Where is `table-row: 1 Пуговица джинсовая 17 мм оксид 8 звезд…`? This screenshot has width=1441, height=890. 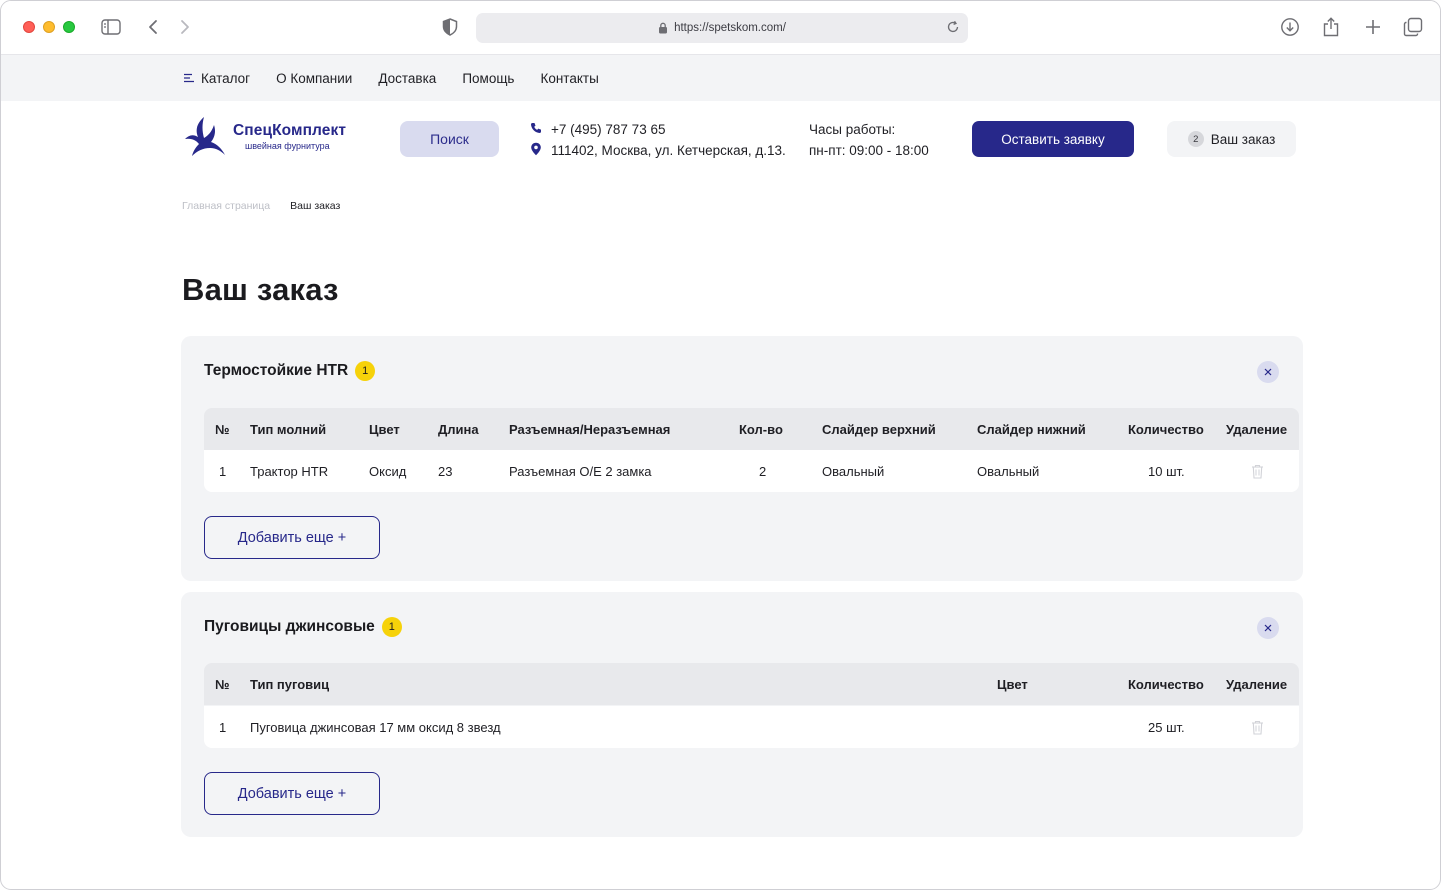
table-row: 1 Пуговица джинсовая 17 мм оксид 8 звезд… is located at coordinates (751, 727).